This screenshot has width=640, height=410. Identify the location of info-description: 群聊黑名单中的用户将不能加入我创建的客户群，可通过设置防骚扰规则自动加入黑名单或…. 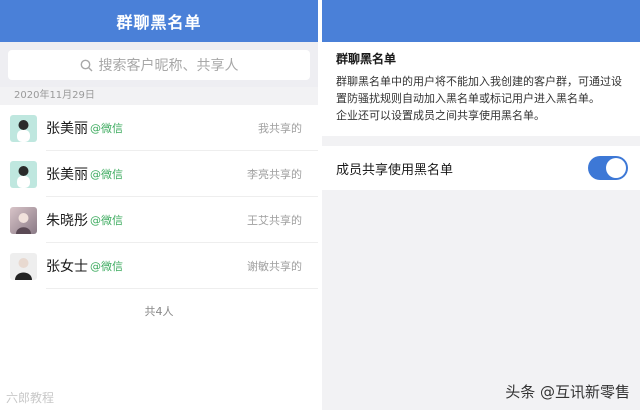
(479, 90).